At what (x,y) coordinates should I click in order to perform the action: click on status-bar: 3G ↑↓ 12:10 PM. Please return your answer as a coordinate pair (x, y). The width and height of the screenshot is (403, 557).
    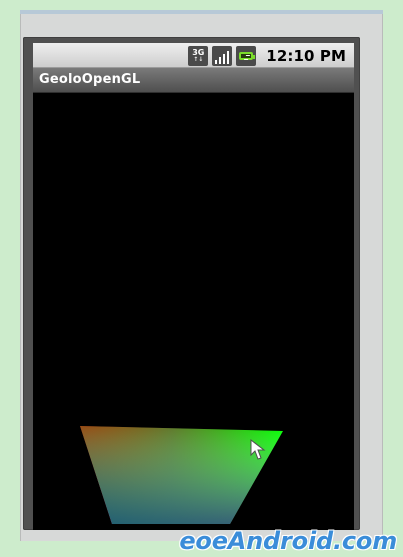
    Looking at the image, I should click on (193, 55).